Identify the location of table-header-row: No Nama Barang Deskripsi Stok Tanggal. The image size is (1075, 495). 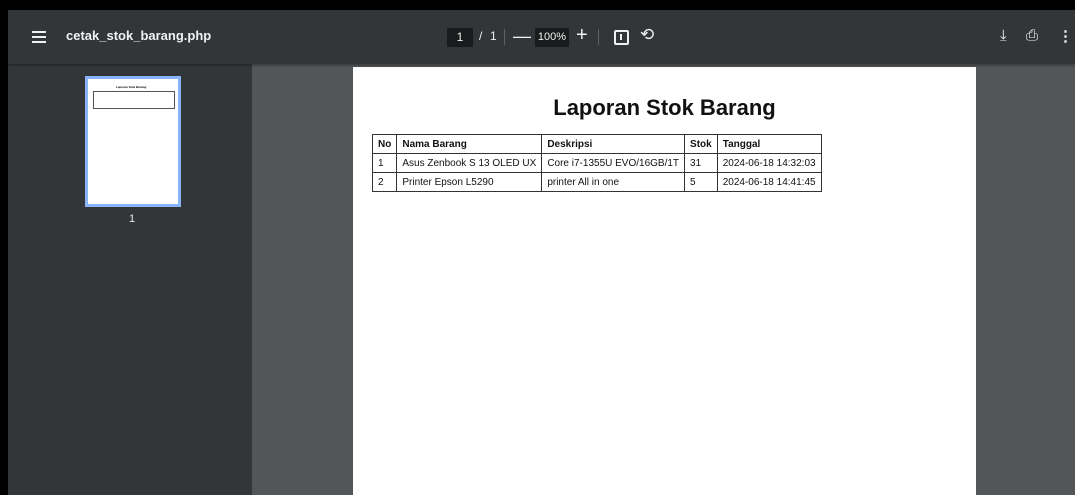
(596, 144).